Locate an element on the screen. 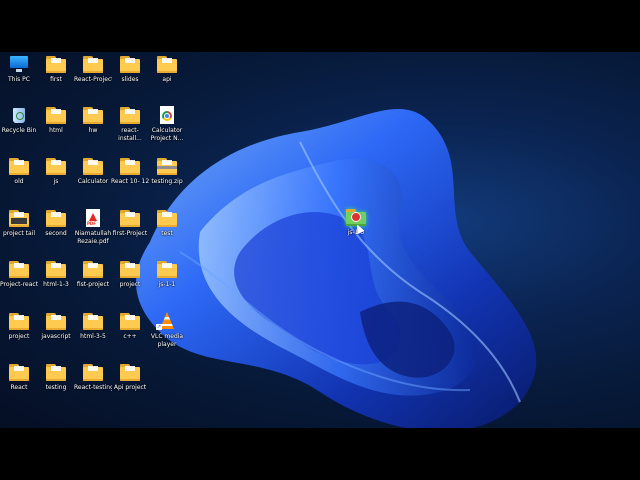  desktop-icon-react-10-12: React 10- 12 is located at coordinates (130, 171).